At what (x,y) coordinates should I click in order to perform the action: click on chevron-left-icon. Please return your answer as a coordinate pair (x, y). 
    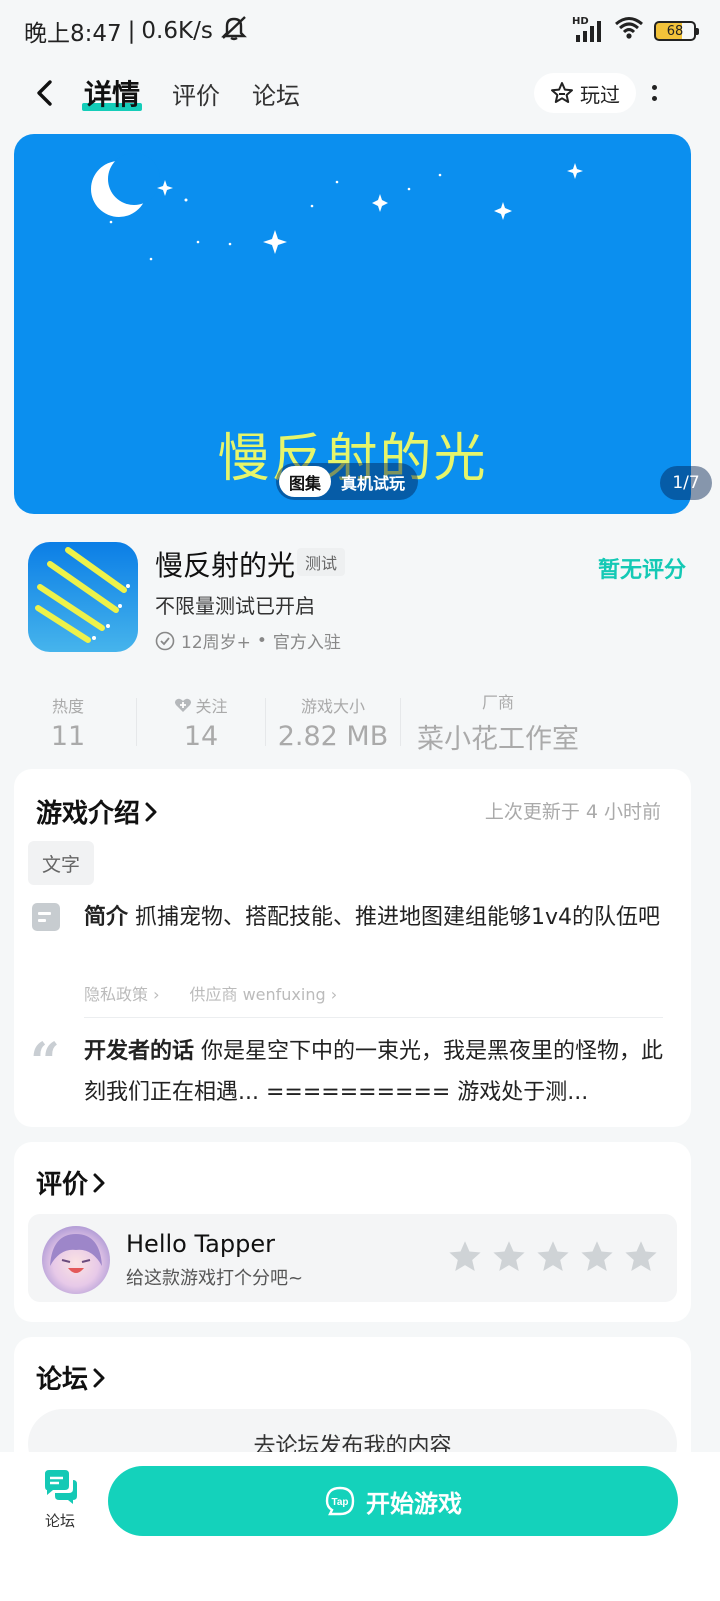
    Looking at the image, I should click on (44, 93).